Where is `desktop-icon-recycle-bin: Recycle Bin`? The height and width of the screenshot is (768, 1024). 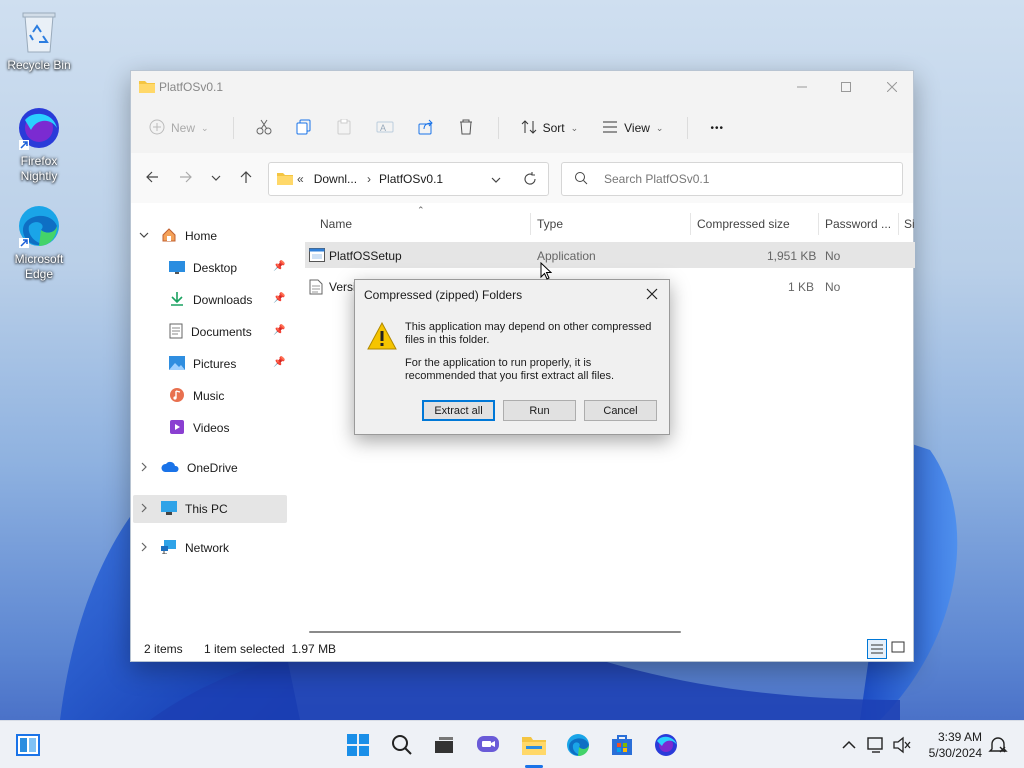
desktop-icon-recycle-bin: Recycle Bin is located at coordinates (39, 40).